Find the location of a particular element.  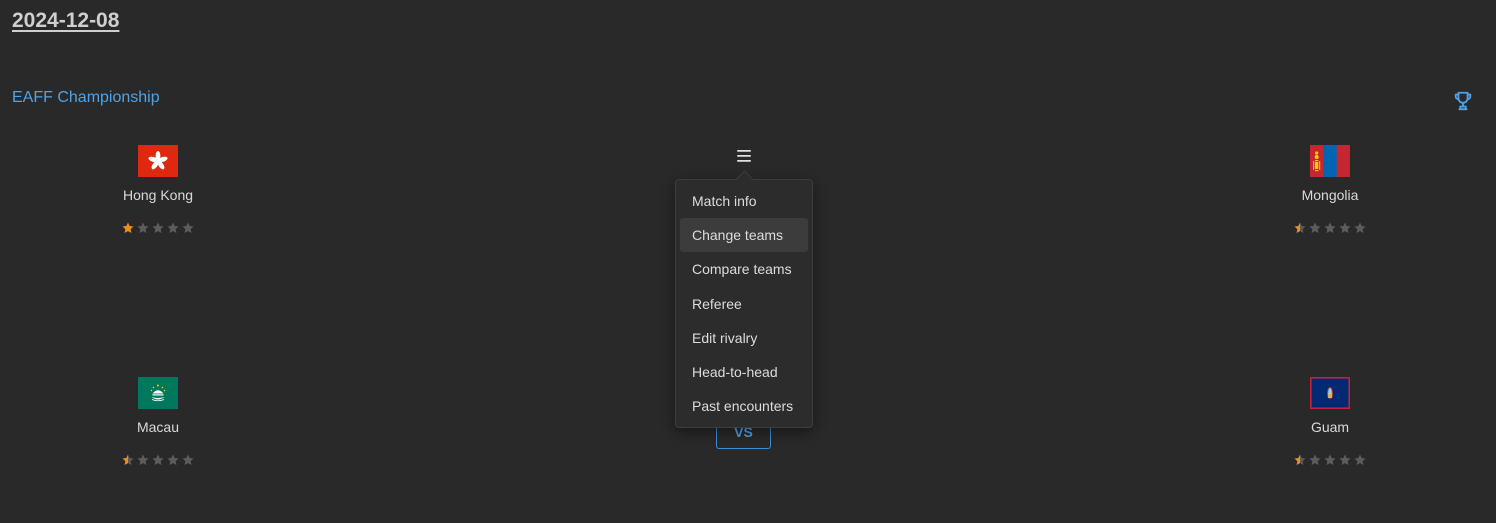

macau-flag is located at coordinates (158, 393).